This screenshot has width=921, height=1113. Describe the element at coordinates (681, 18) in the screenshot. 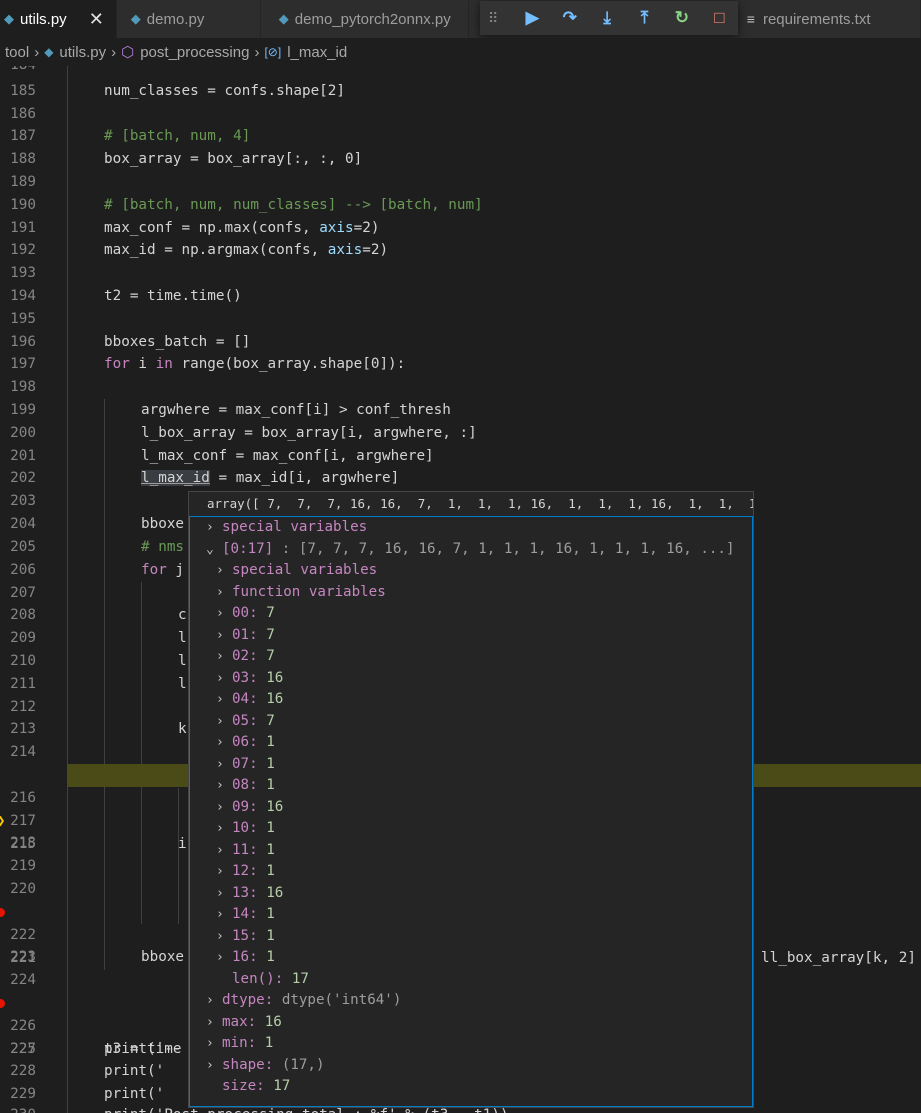

I see `restart-icon: ↻` at that location.